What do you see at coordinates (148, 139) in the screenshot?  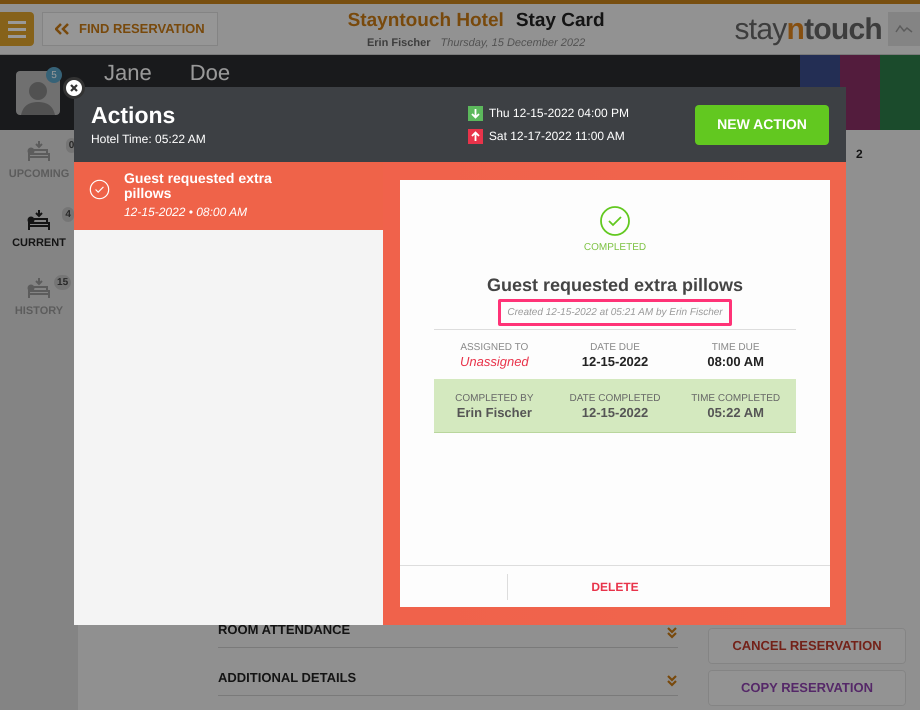 I see `hotel-time: Hotel Time: 05:22 AM` at bounding box center [148, 139].